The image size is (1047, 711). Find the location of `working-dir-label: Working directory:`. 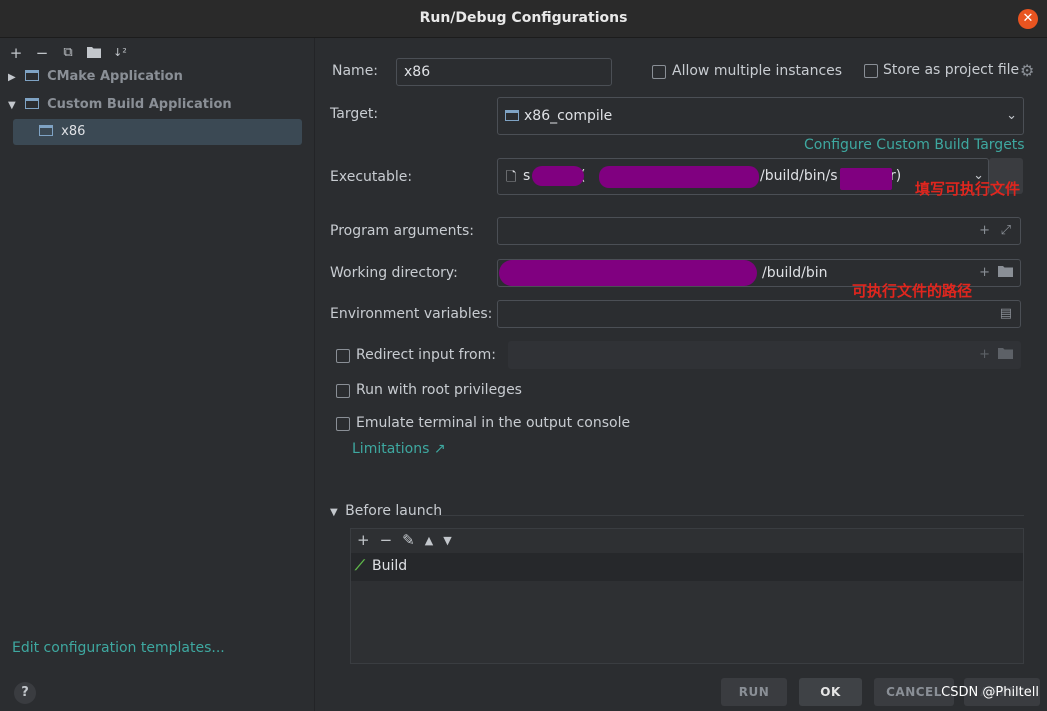

working-dir-label: Working directory: is located at coordinates (394, 273).